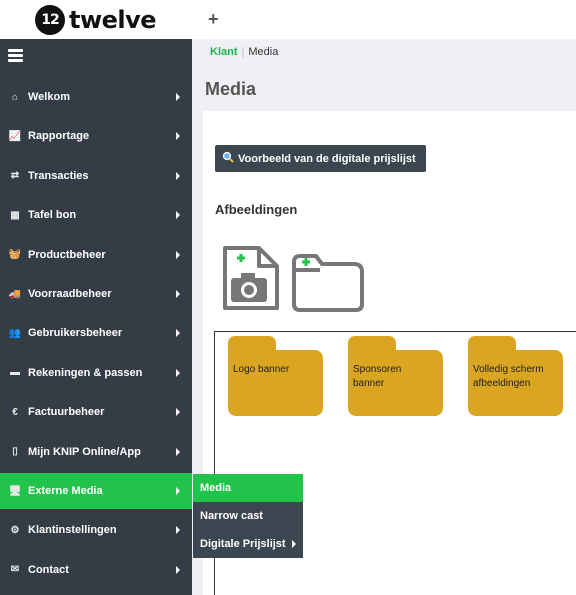 The height and width of the screenshot is (595, 576). I want to click on sidebar-item-label: Klantinstellingen, so click(72, 530).